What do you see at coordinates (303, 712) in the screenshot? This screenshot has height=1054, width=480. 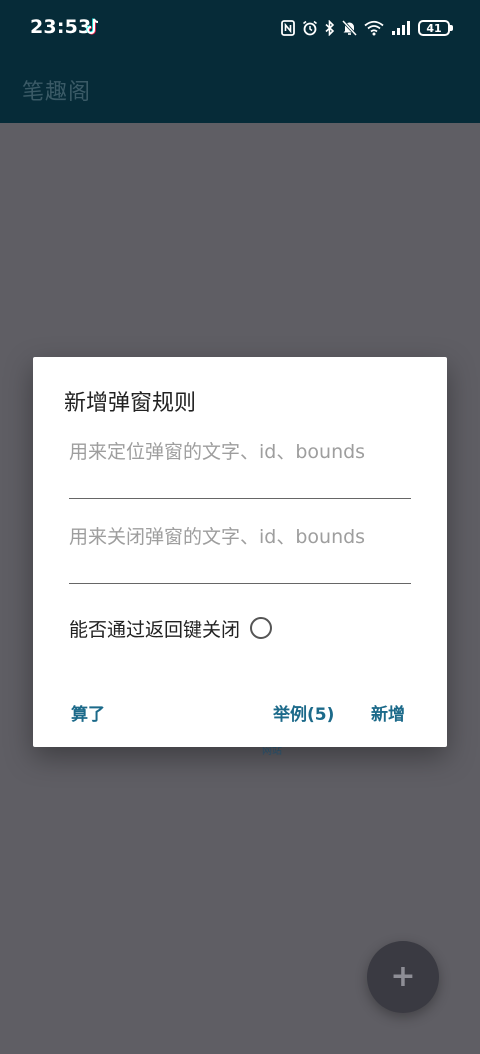 I see `example-button: 举例(5)` at bounding box center [303, 712].